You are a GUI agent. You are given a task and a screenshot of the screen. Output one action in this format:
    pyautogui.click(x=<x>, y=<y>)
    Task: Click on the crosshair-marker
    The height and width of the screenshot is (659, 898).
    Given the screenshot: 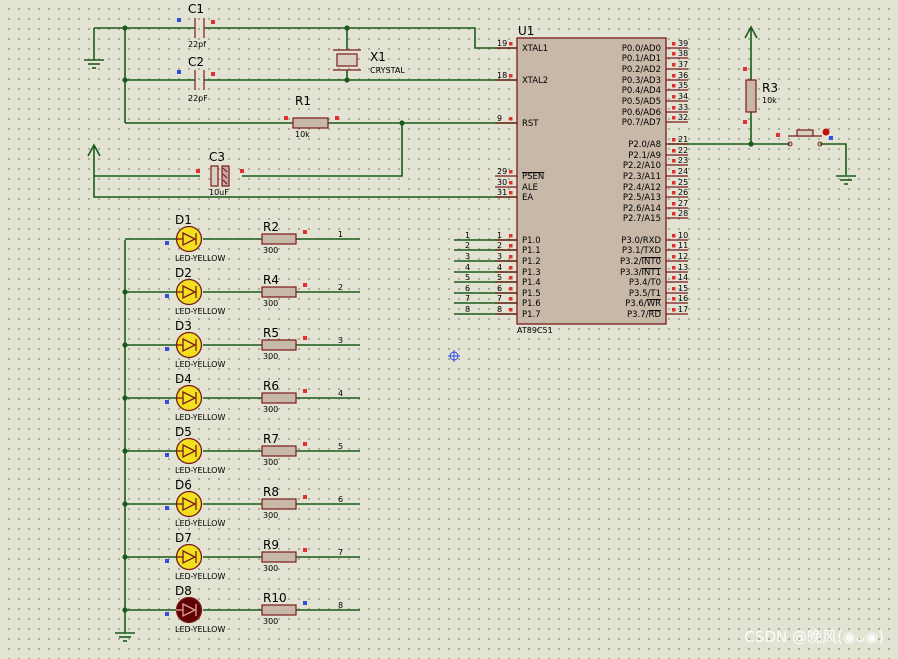 What is the action you would take?
    pyautogui.click(x=454, y=356)
    